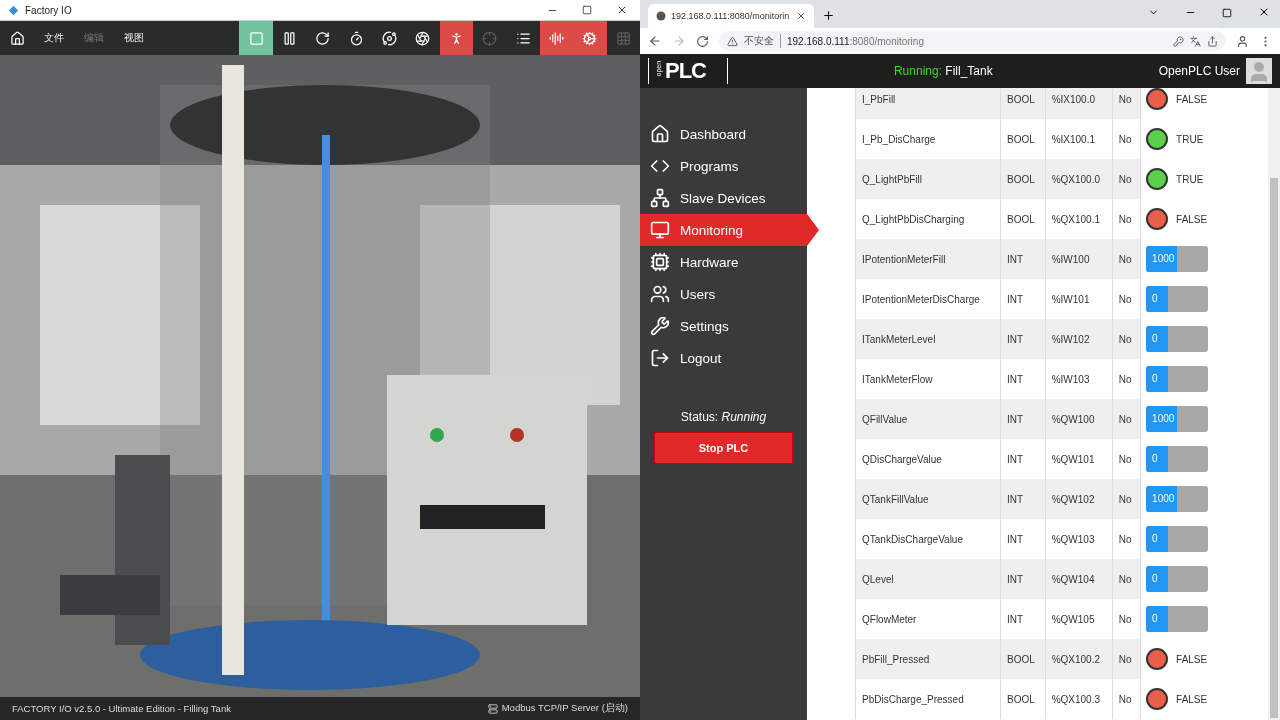 The height and width of the screenshot is (720, 1280). What do you see at coordinates (655, 41) in the screenshot?
I see `back-icon` at bounding box center [655, 41].